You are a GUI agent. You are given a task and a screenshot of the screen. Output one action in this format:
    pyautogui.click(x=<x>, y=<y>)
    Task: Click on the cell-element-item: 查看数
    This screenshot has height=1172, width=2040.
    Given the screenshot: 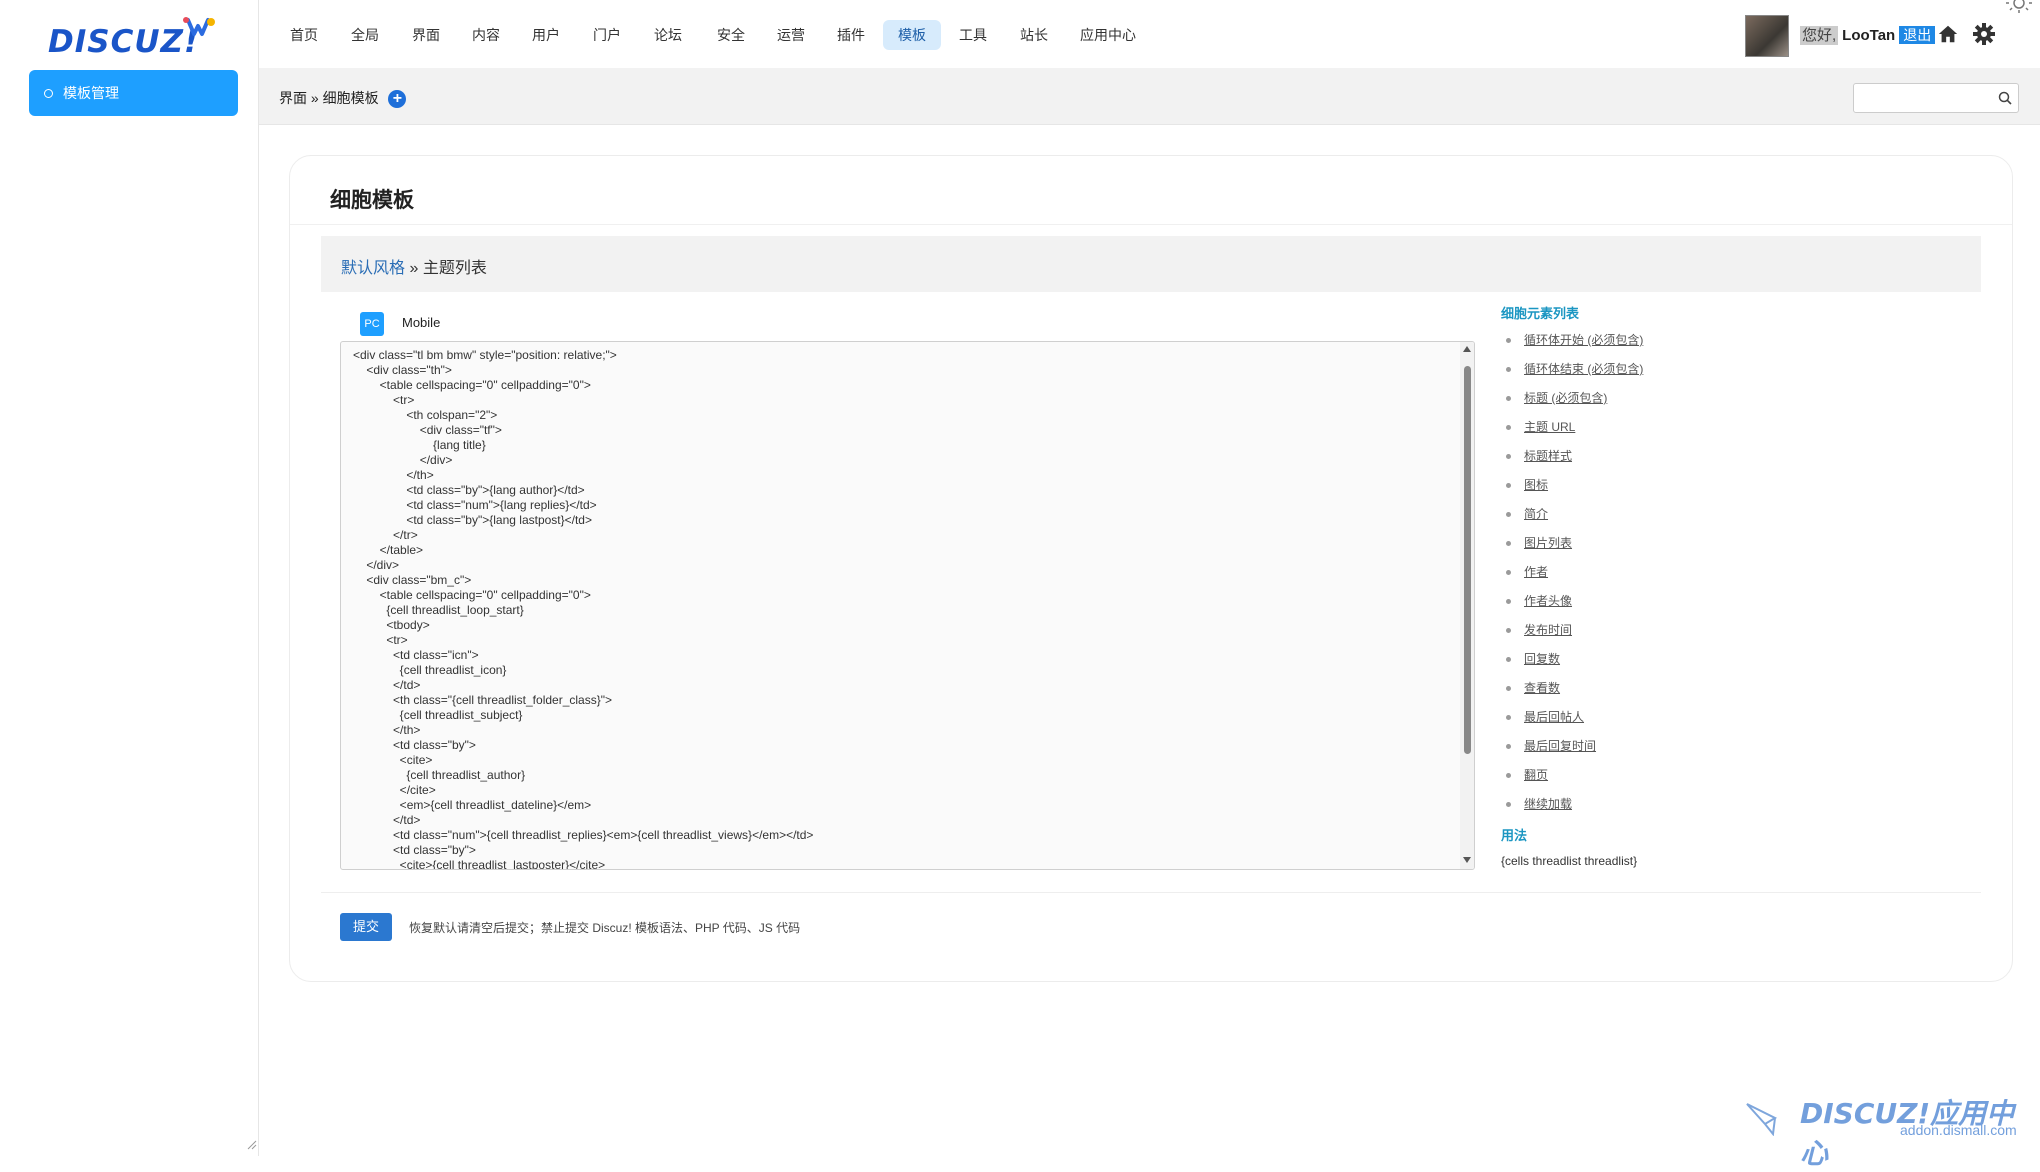 What is the action you would take?
    pyautogui.click(x=1651, y=688)
    